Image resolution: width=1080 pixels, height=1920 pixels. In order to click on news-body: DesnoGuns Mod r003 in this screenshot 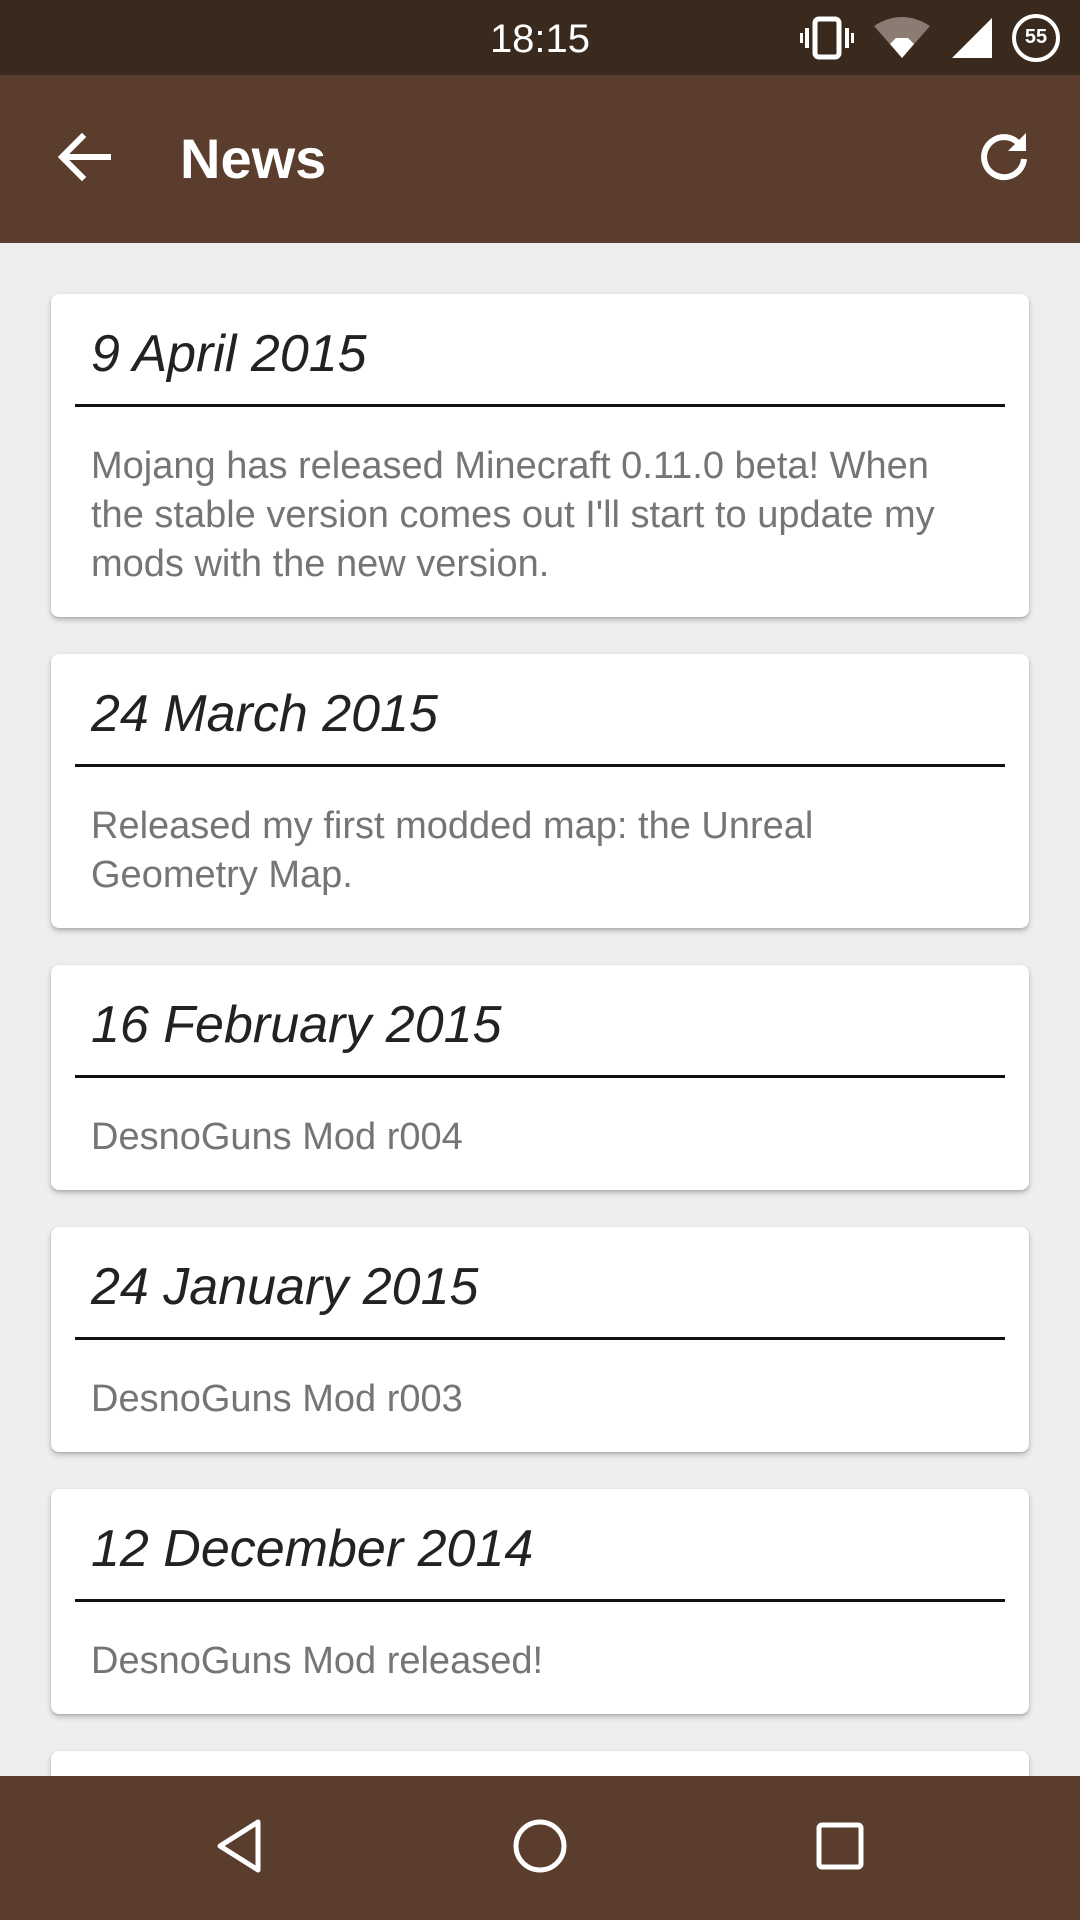, I will do `click(277, 1399)`.